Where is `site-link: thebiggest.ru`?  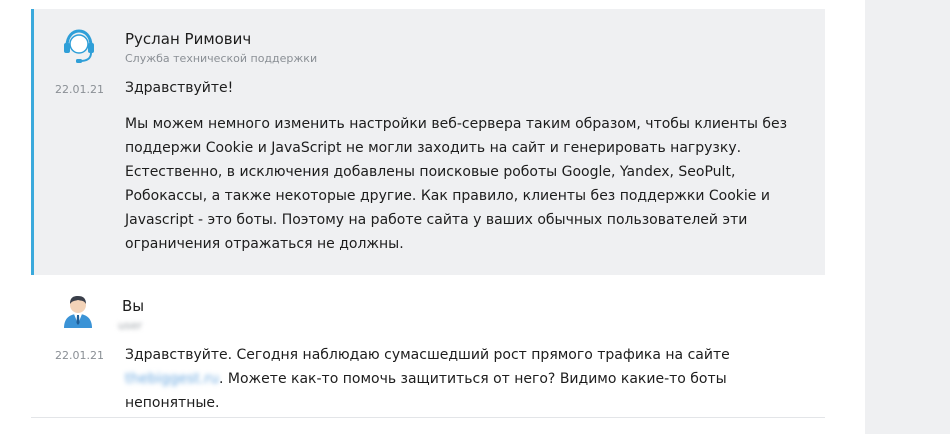
site-link: thebiggest.ru is located at coordinates (172, 379).